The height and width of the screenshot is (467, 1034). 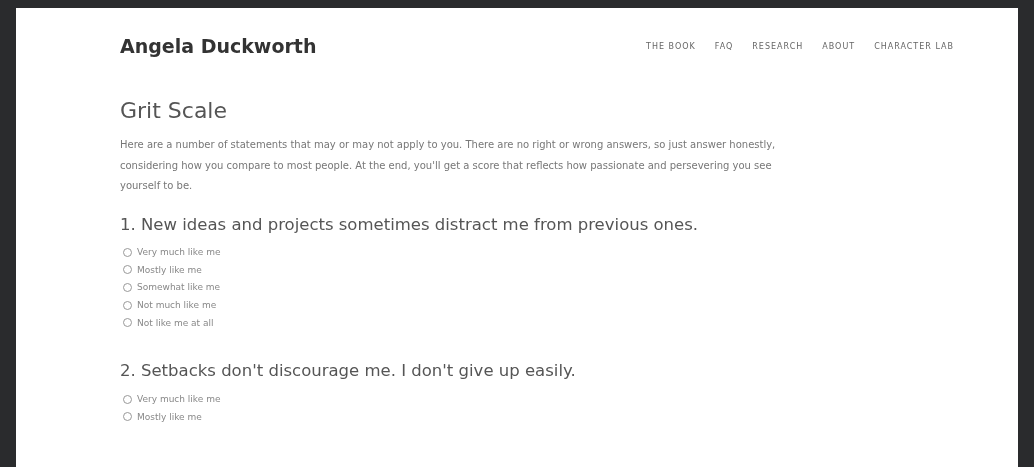 I want to click on question-text: 1. New ideas and projects sometimes distract me from previous ones., so click(x=410, y=224).